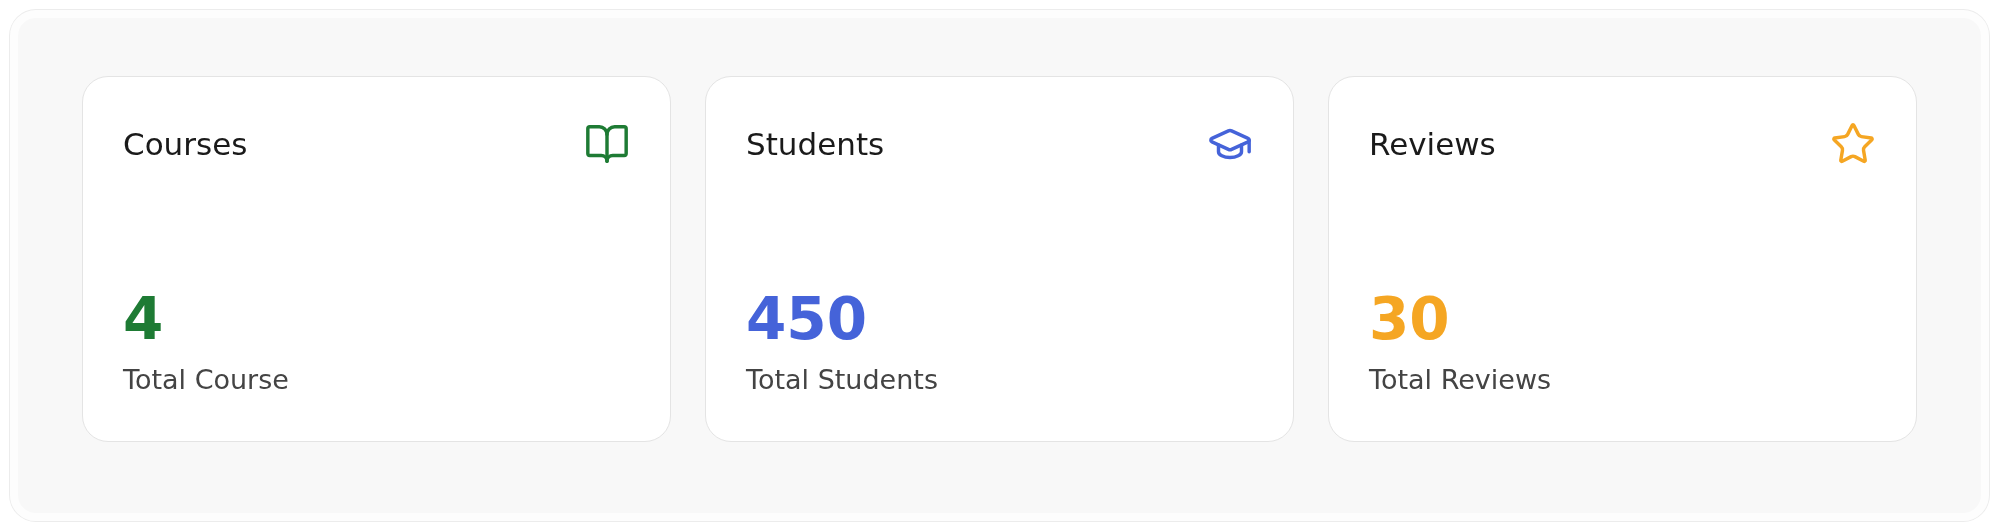 Image resolution: width=1999 pixels, height=531 pixels. I want to click on stat-caption: Total Course, so click(206, 379).